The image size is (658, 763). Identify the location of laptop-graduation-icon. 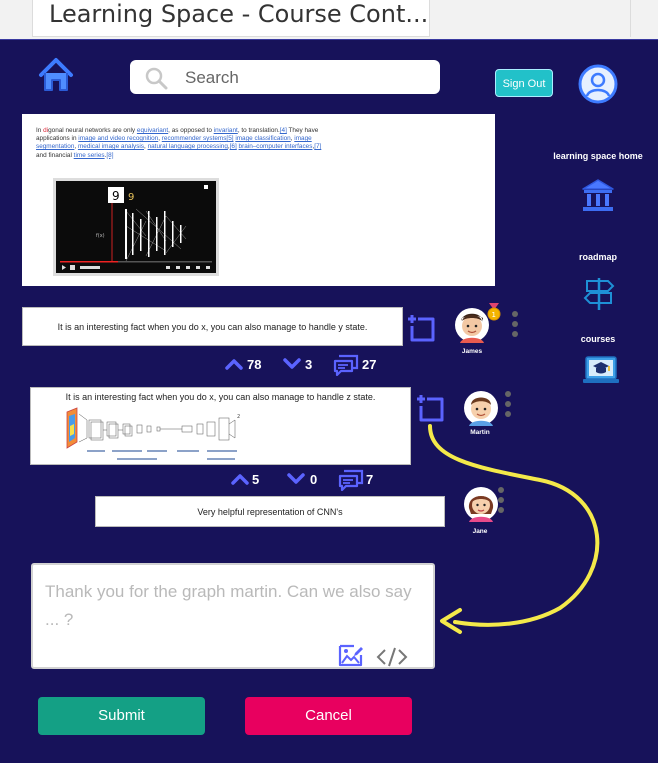
(601, 371).